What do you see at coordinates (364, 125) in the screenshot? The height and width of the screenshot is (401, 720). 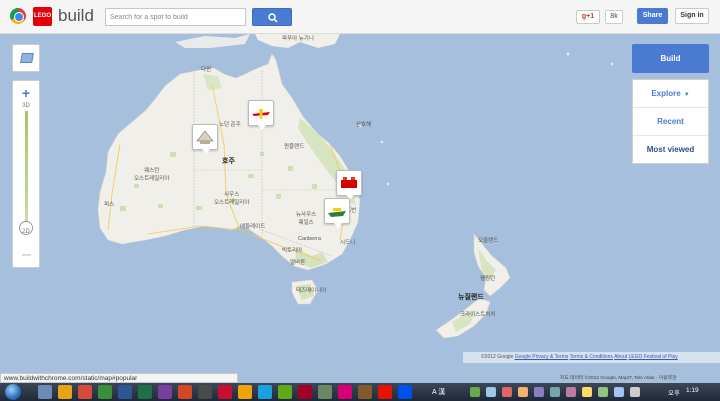 I see `map-label-coral-sea: 산호해` at bounding box center [364, 125].